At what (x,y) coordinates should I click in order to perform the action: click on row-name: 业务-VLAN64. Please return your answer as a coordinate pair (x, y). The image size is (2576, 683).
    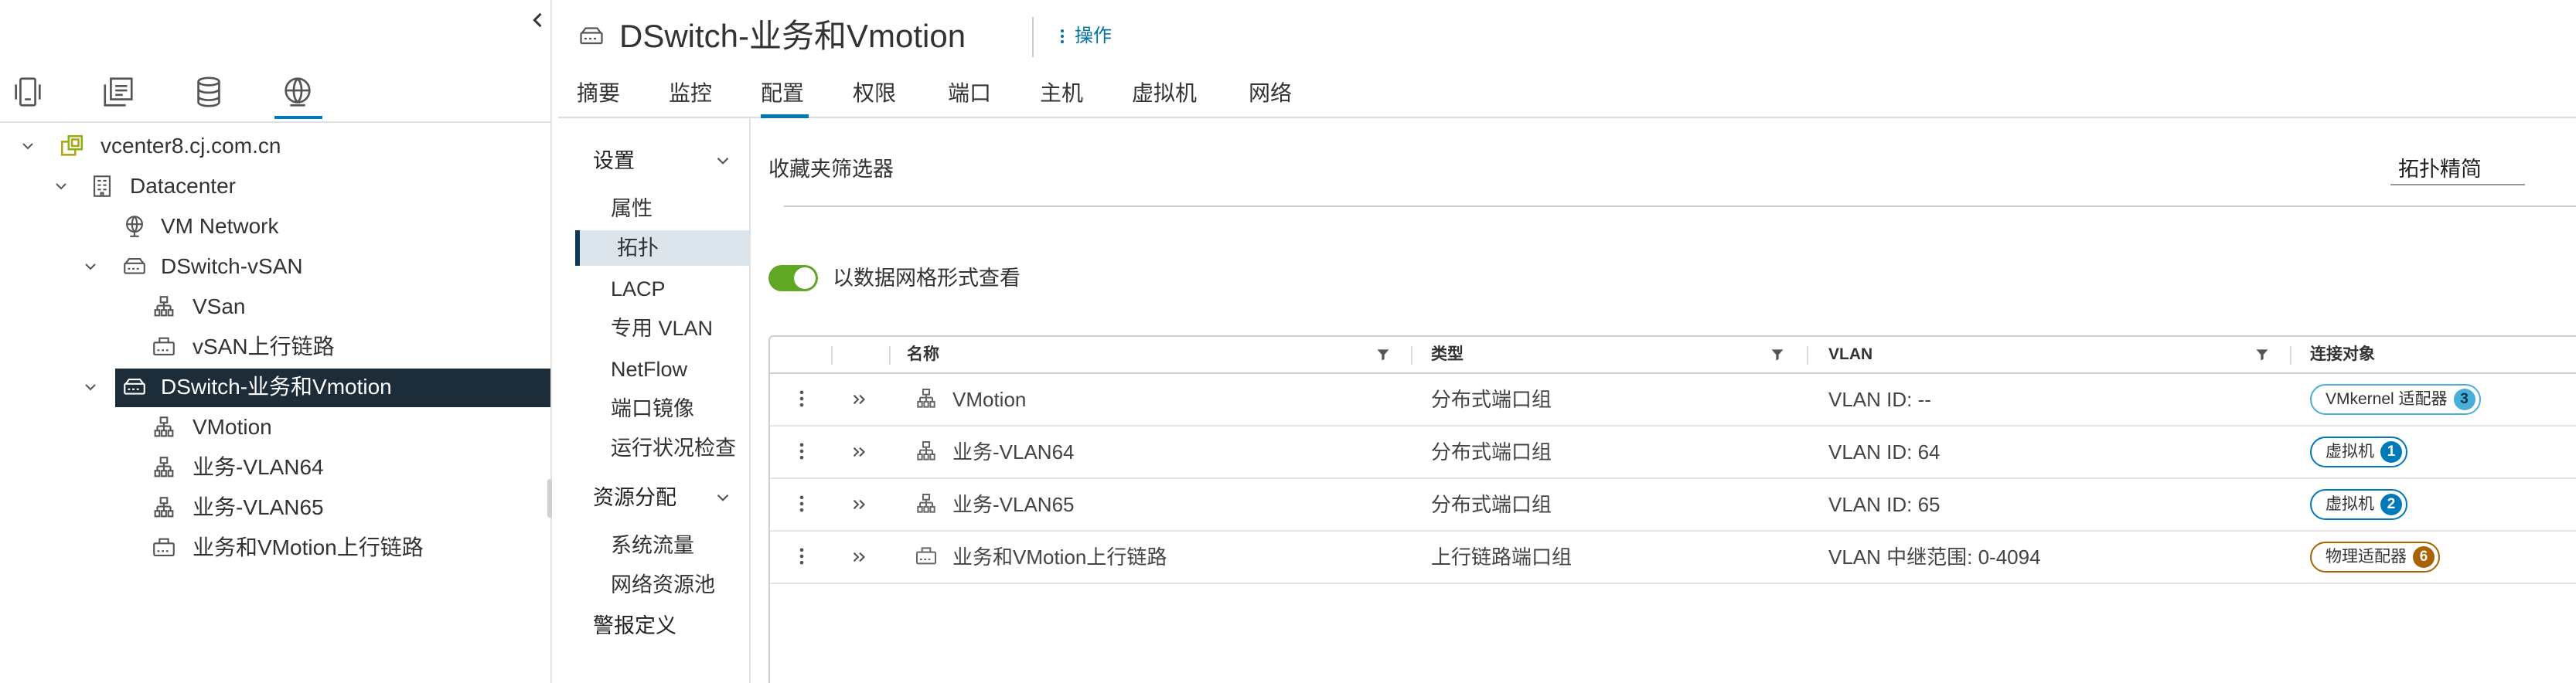
    Looking at the image, I should click on (1013, 451).